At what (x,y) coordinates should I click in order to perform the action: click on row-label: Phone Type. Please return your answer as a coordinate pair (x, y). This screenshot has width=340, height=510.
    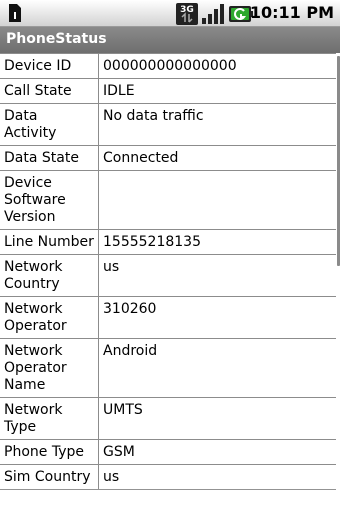
    Looking at the image, I should click on (49, 452).